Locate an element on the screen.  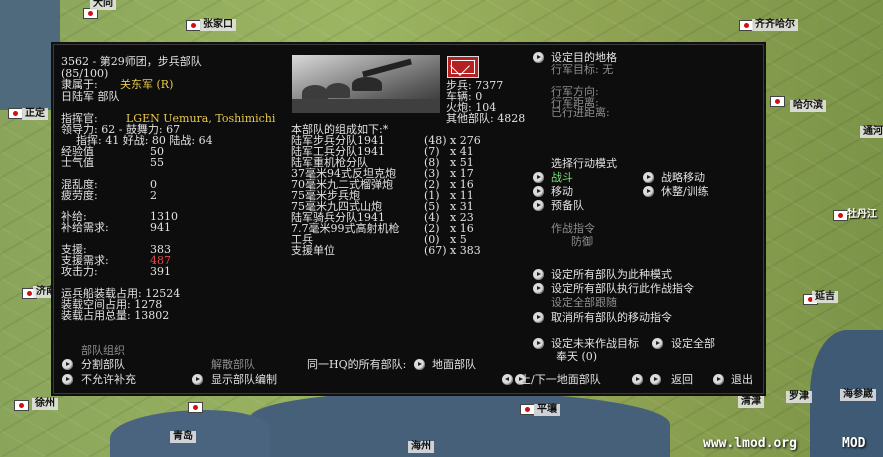
city-label: 哈尔滨 is located at coordinates (808, 106).